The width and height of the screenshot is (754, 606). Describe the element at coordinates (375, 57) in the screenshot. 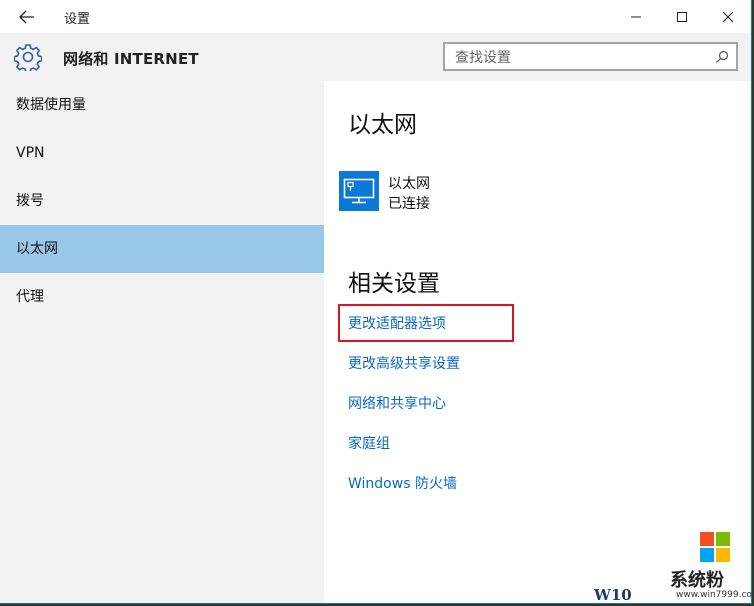

I see `settings-header: 网络和 INTERNET` at that location.